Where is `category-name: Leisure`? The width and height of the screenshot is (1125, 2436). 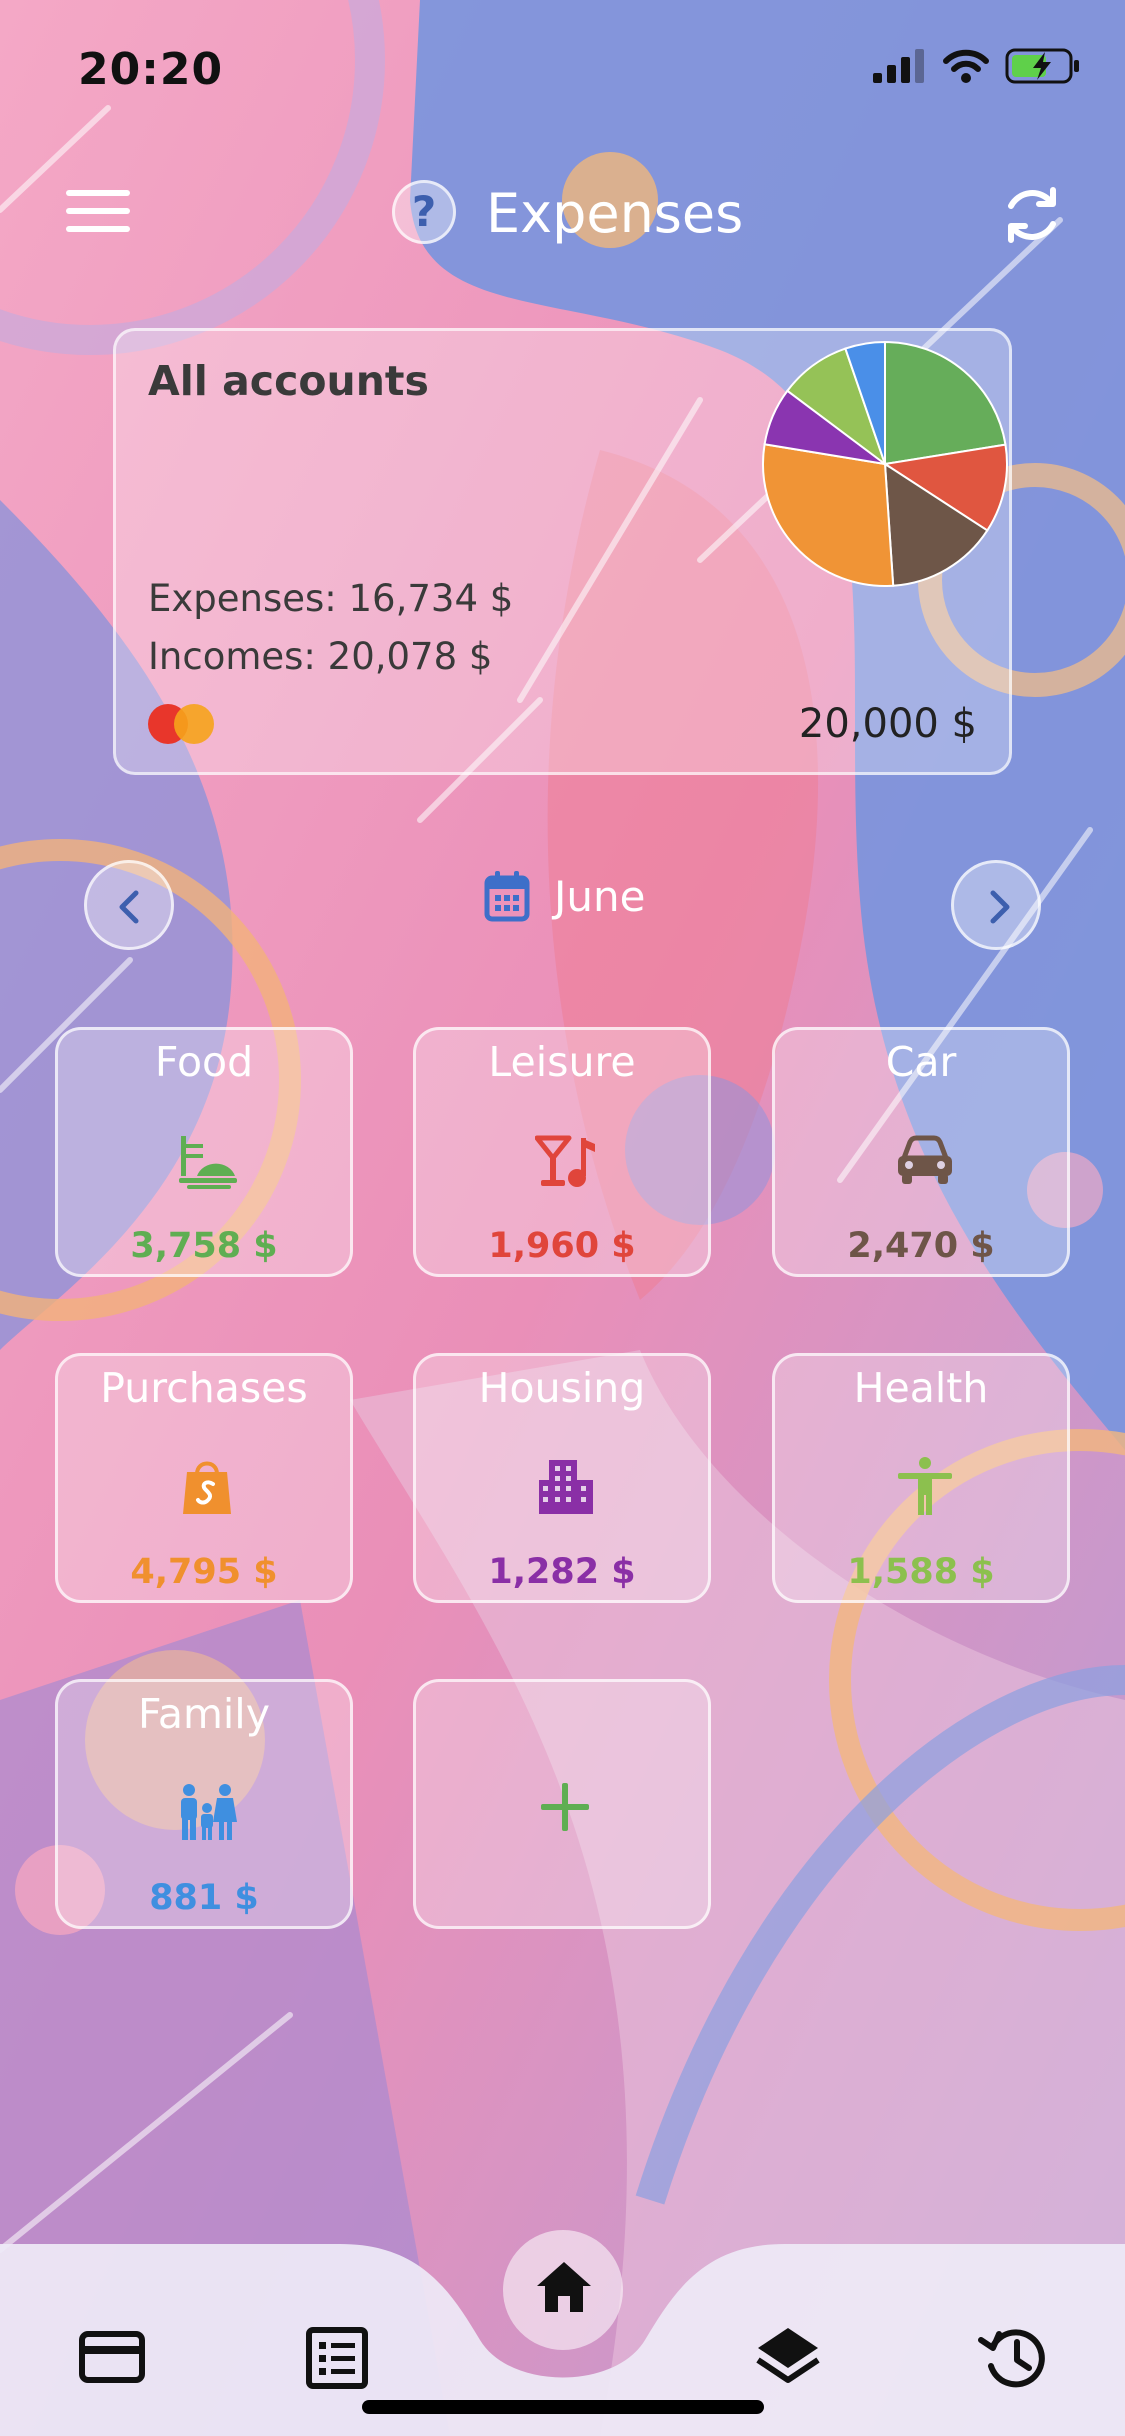
category-name: Leisure is located at coordinates (562, 1062).